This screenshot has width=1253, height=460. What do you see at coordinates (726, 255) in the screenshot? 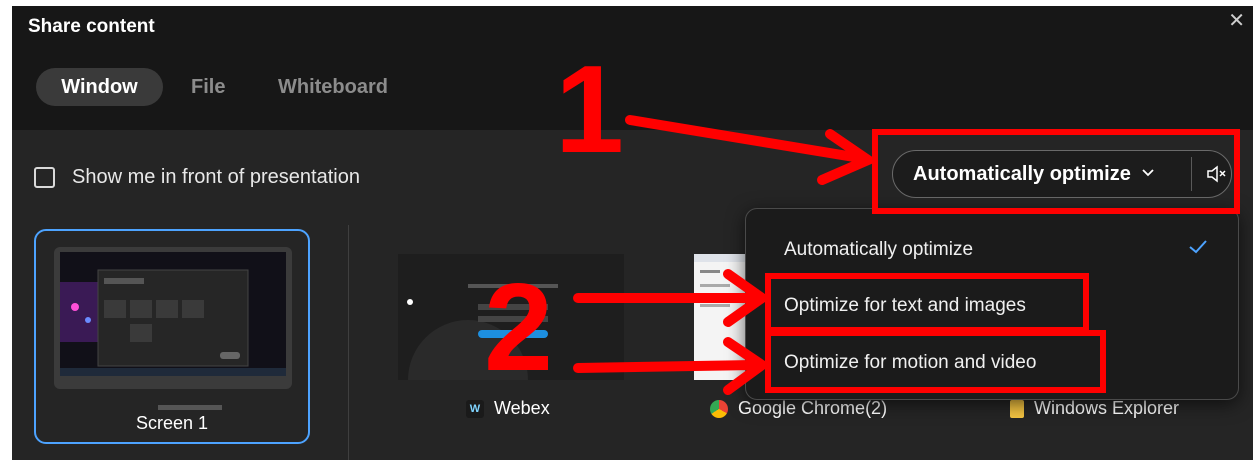
I see `annotation-arrows` at bounding box center [726, 255].